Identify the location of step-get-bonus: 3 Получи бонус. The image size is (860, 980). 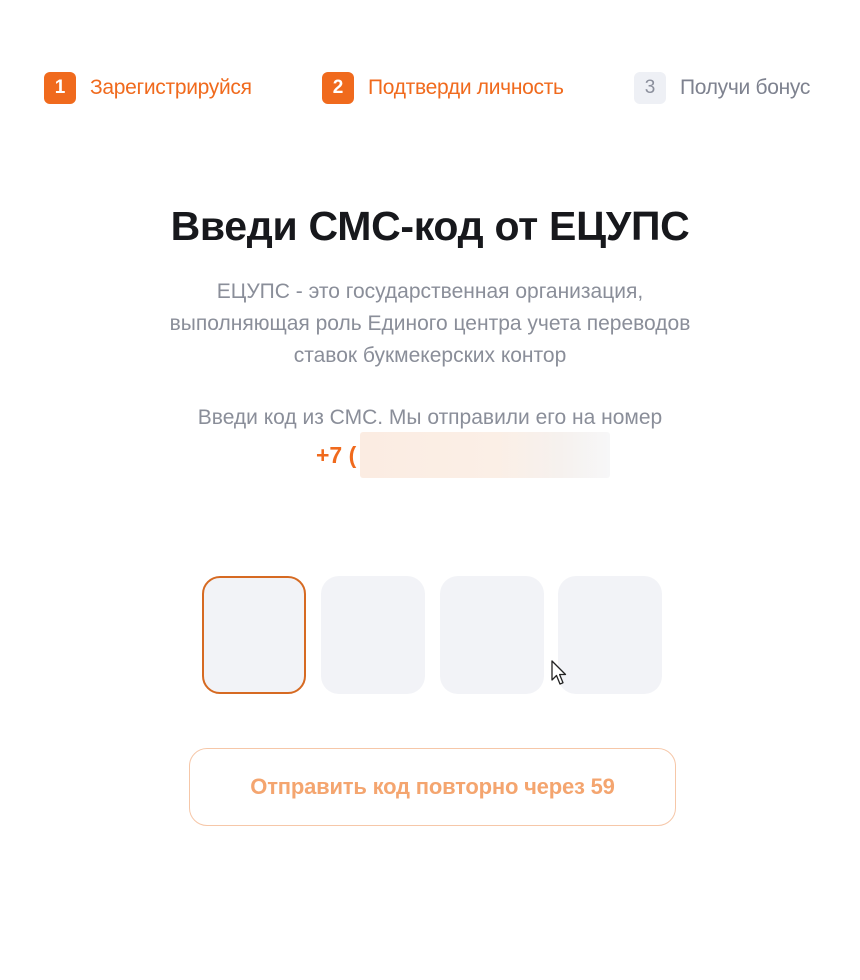
(722, 88).